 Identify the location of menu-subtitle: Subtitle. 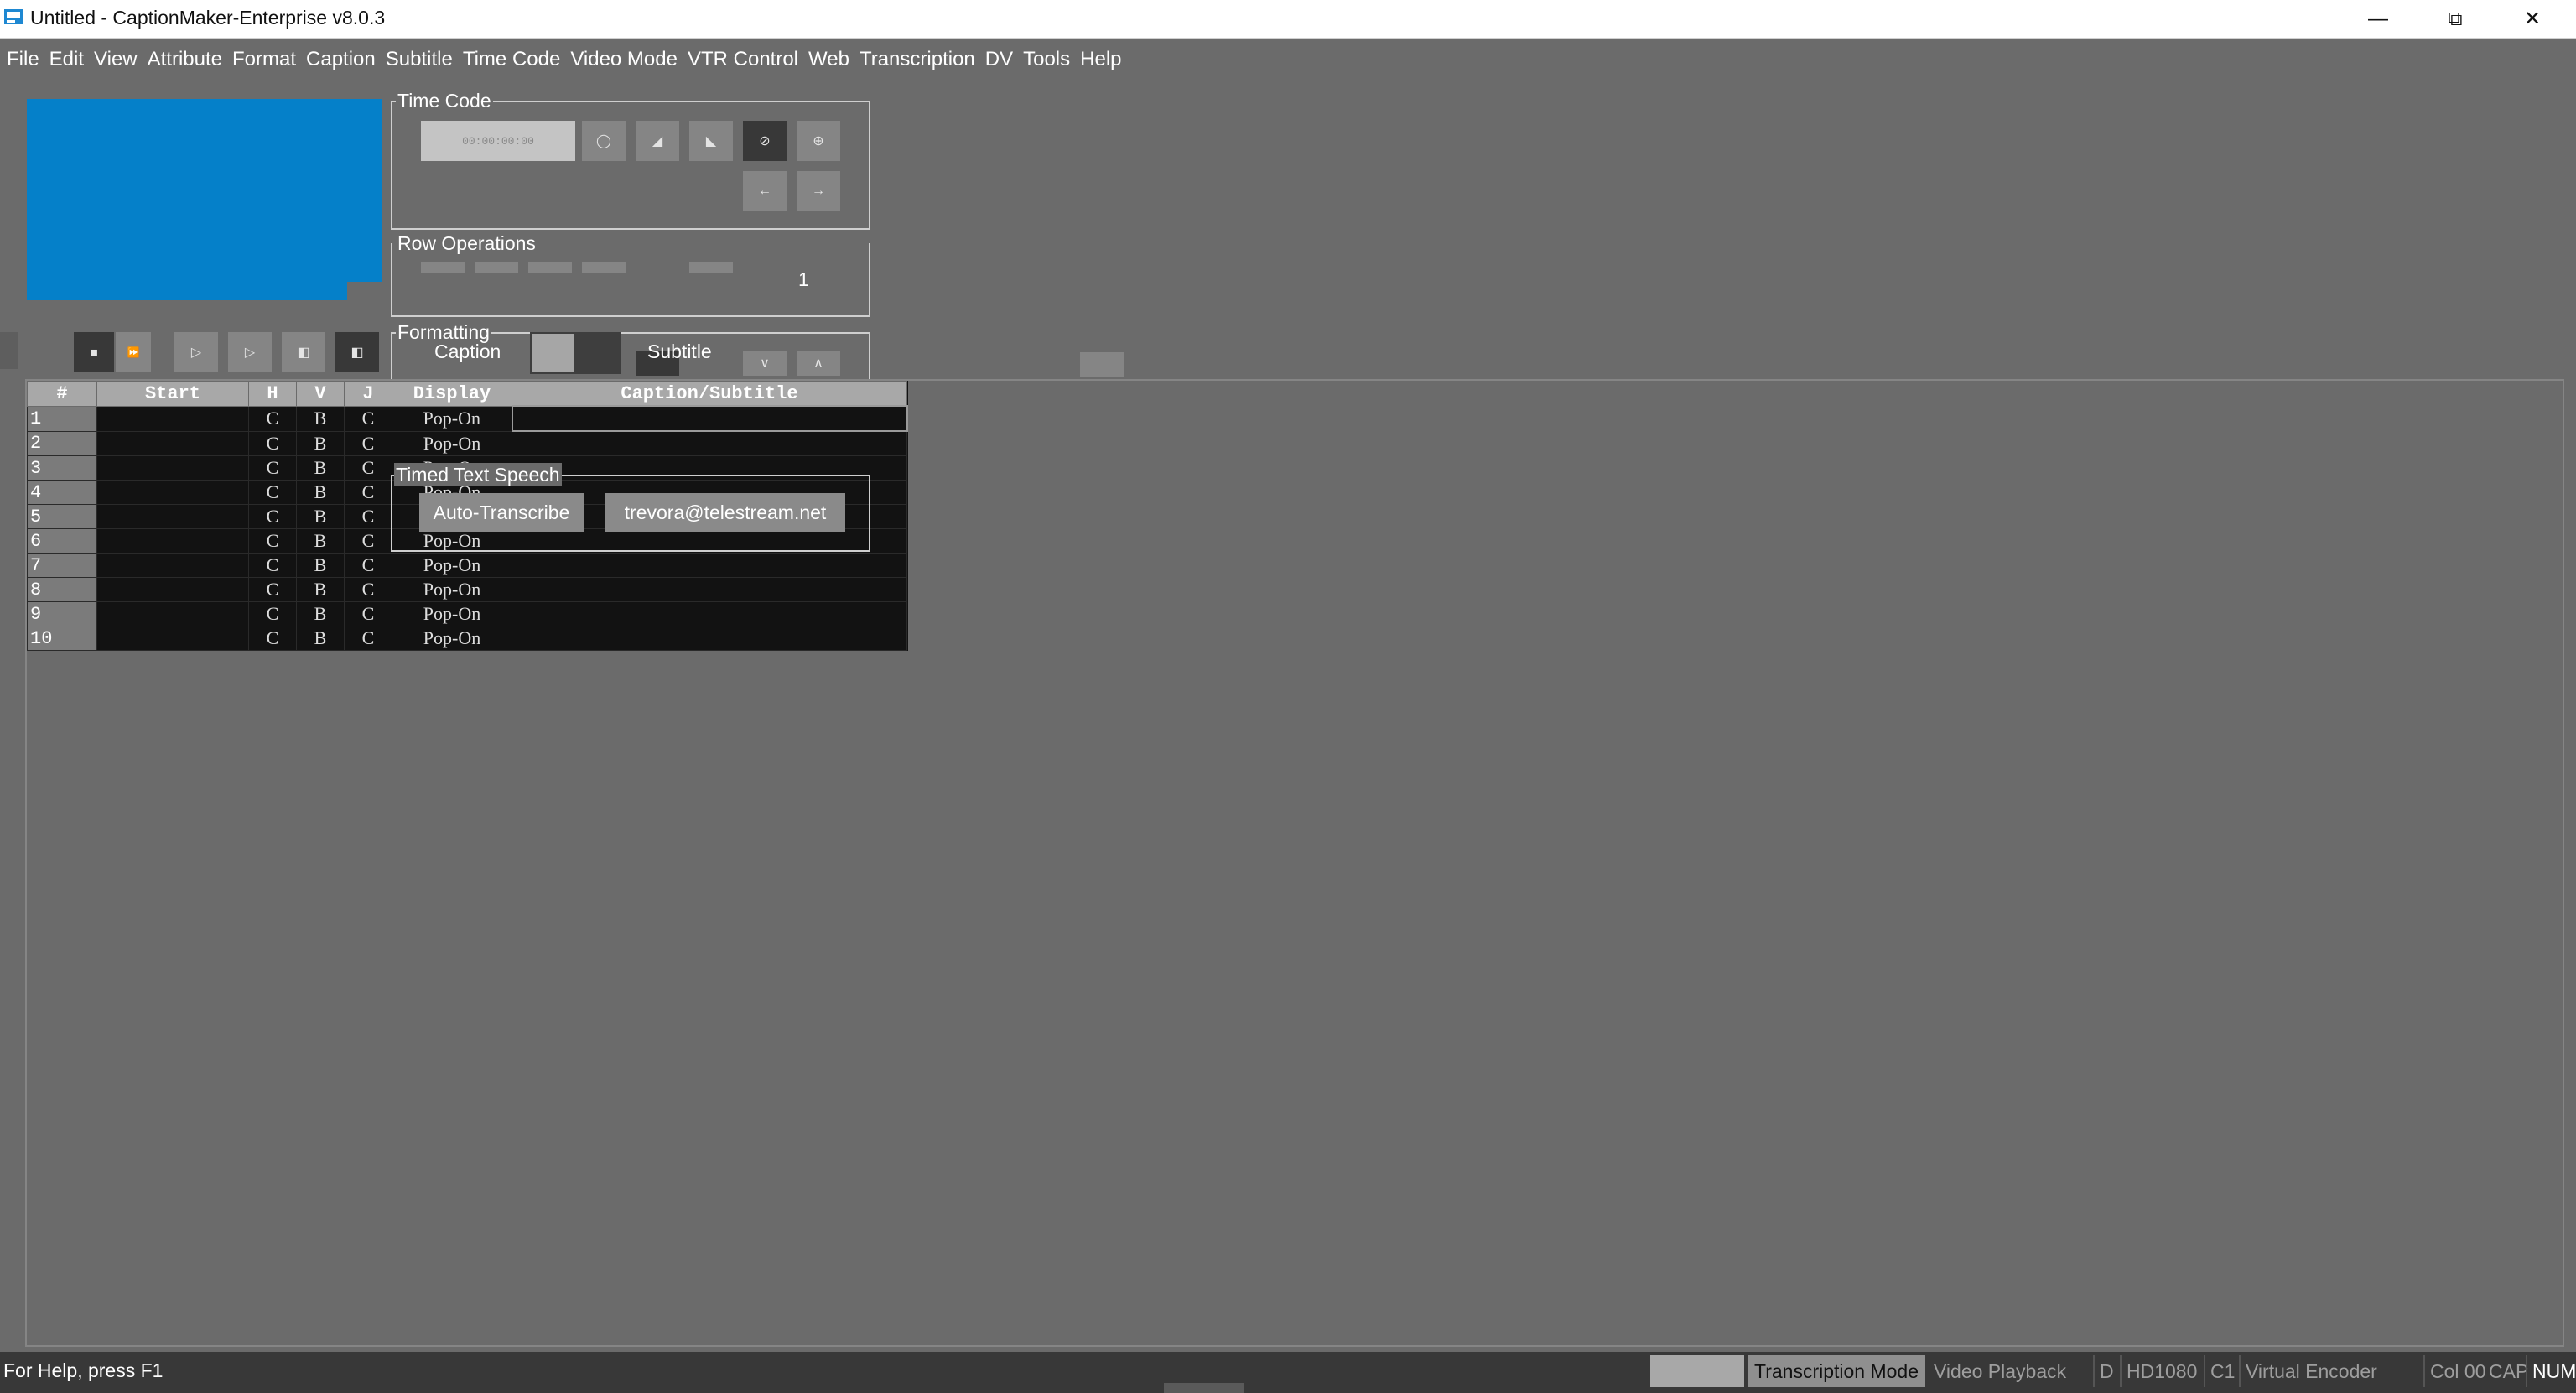
(419, 59).